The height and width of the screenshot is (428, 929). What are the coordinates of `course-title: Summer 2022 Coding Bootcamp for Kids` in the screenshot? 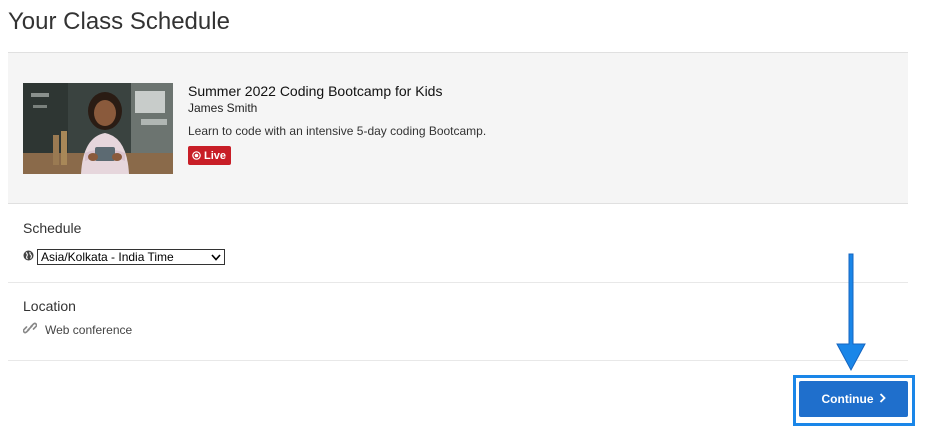 It's located at (315, 91).